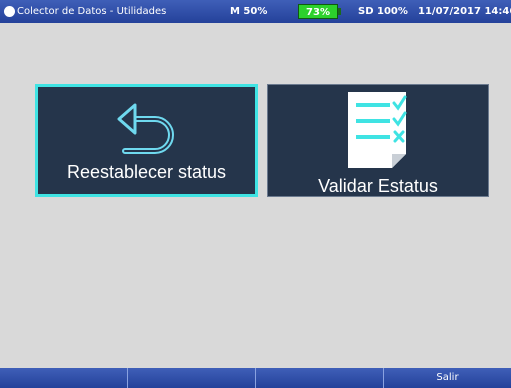 The height and width of the screenshot is (388, 511). Describe the element at coordinates (378, 186) in the screenshot. I see `validate-status-label: Validar Estatus` at that location.